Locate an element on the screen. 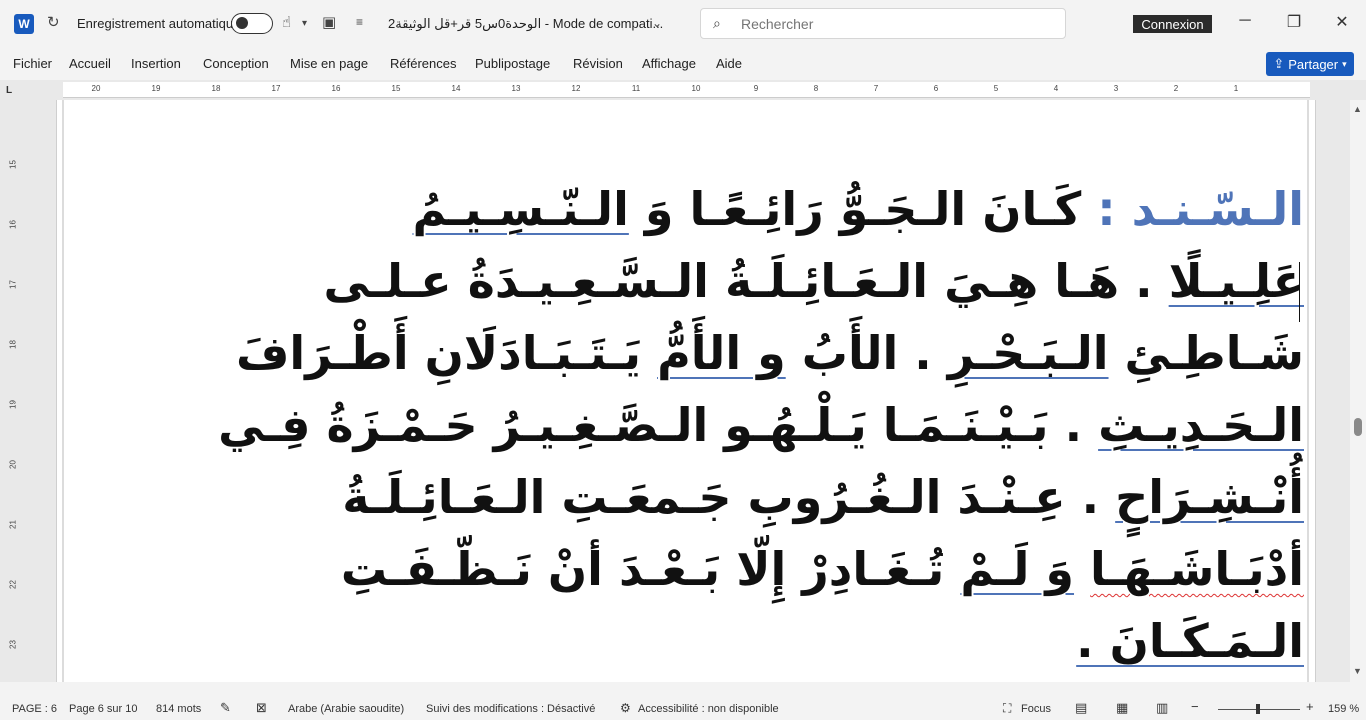 The height and width of the screenshot is (720, 1366). clipboard-icon: ▣ is located at coordinates (329, 22).